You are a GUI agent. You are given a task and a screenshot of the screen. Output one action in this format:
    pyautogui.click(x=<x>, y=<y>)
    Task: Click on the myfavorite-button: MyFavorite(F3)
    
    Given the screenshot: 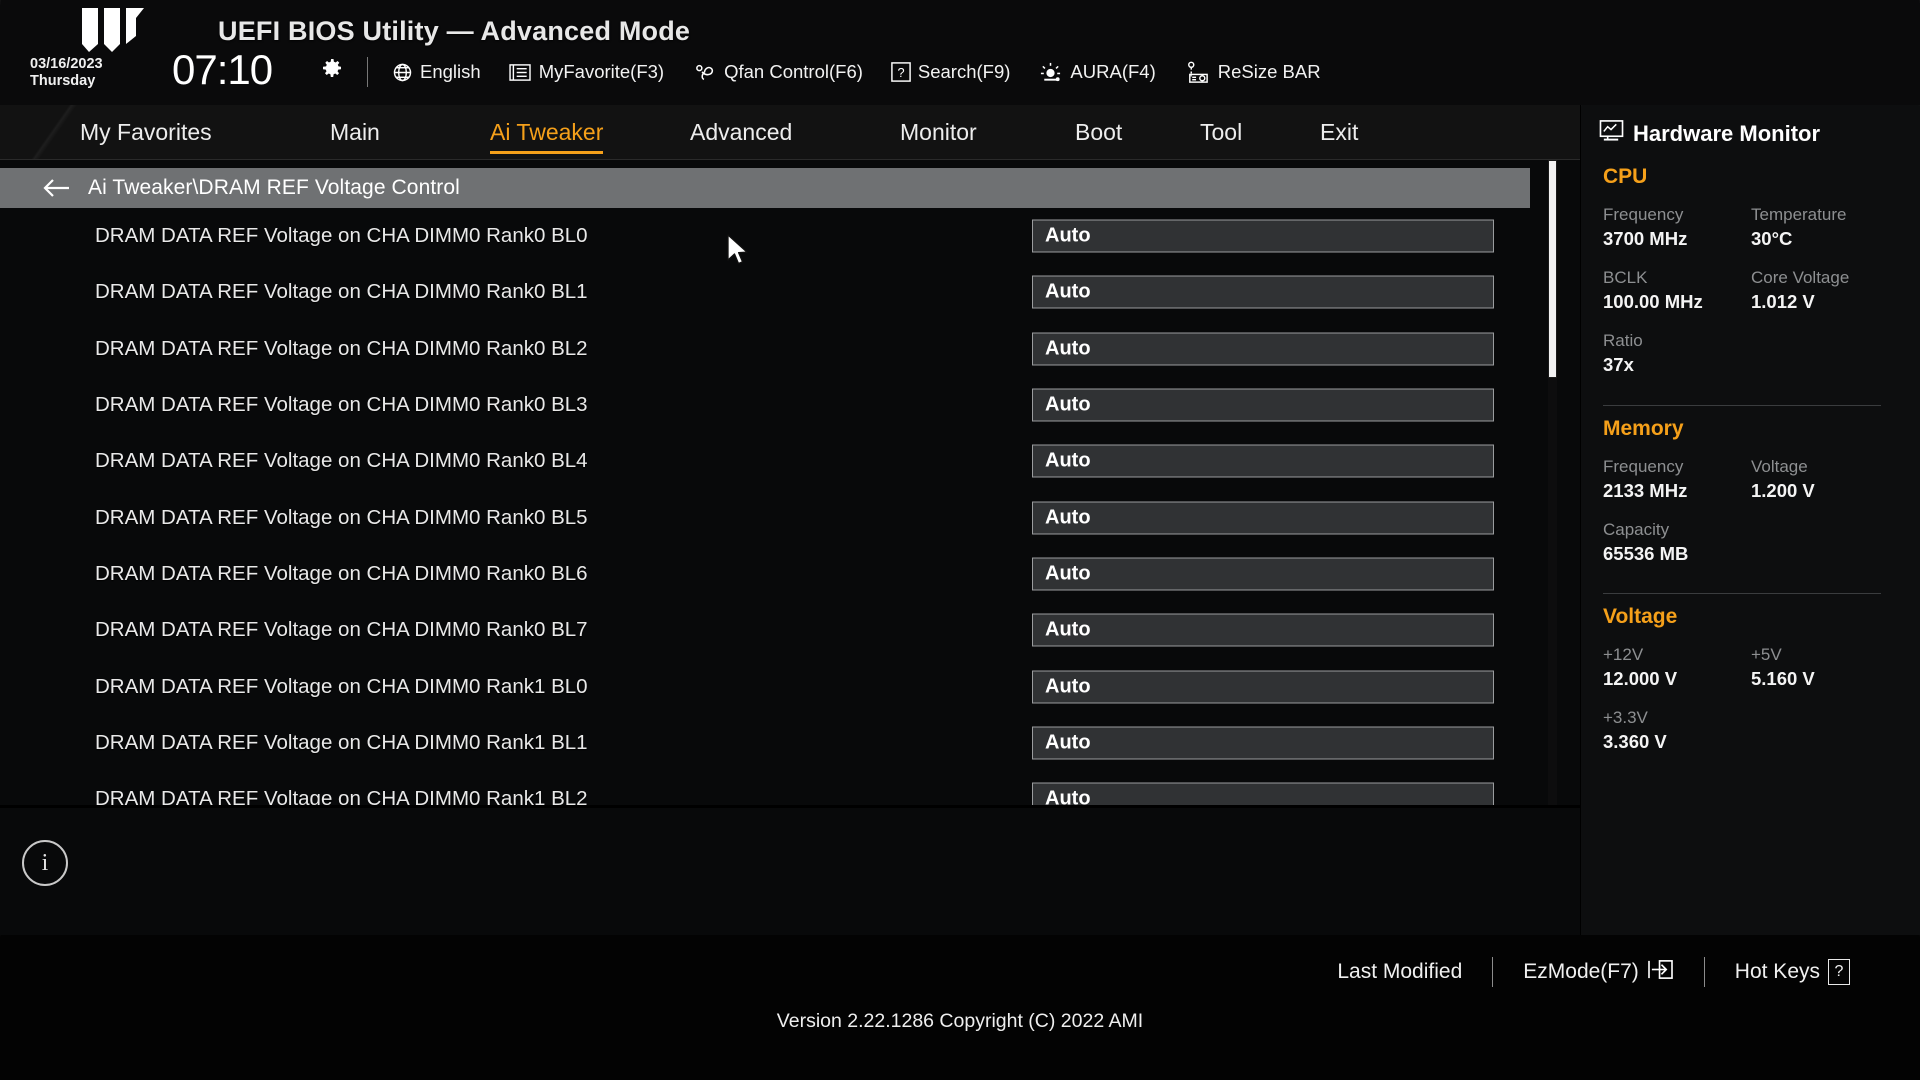 What is the action you would take?
    pyautogui.click(x=586, y=72)
    